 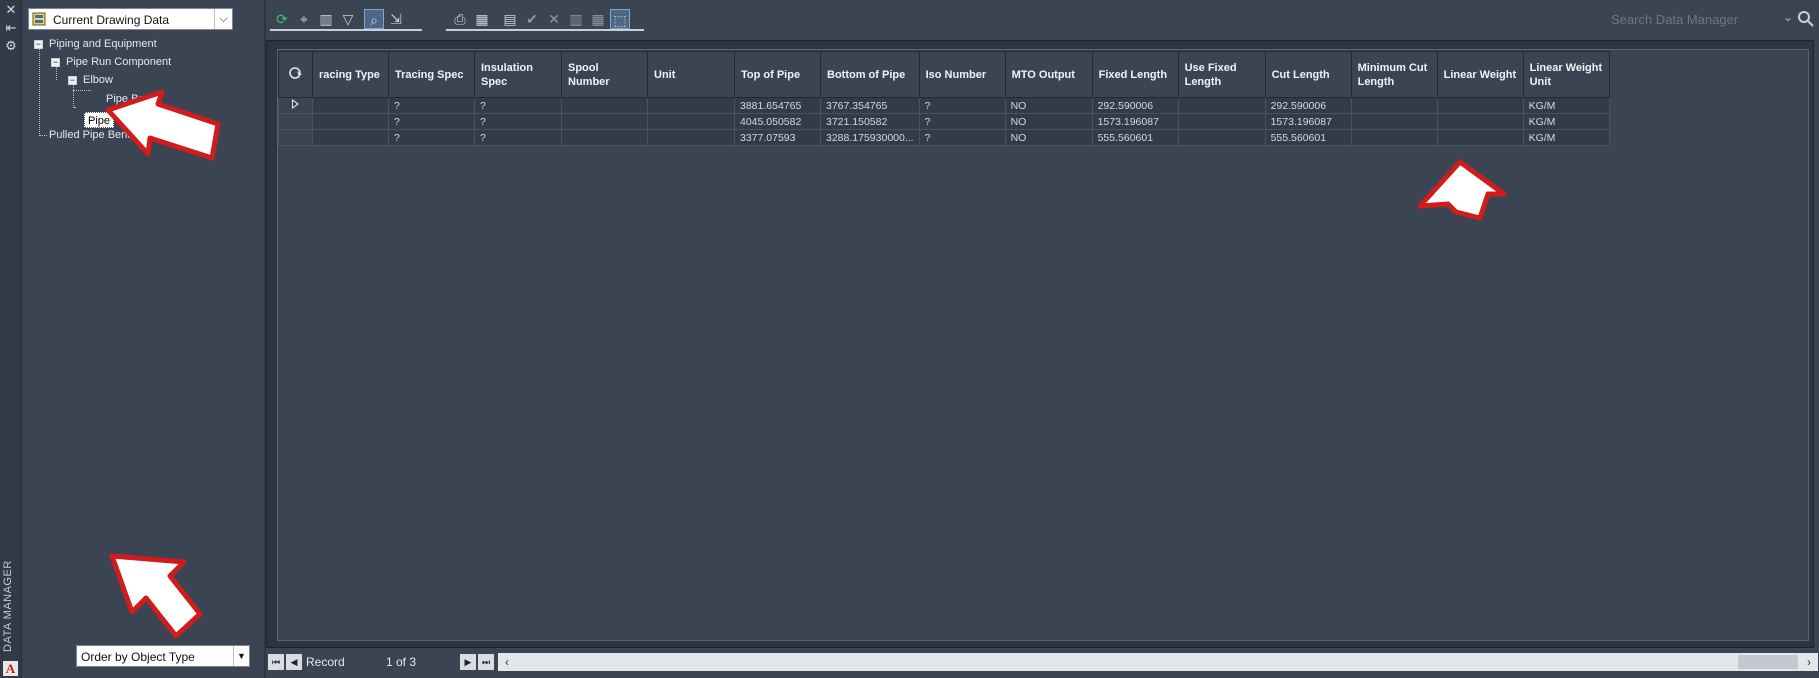 What do you see at coordinates (777, 137) in the screenshot?
I see `table-cell: 3377.07593` at bounding box center [777, 137].